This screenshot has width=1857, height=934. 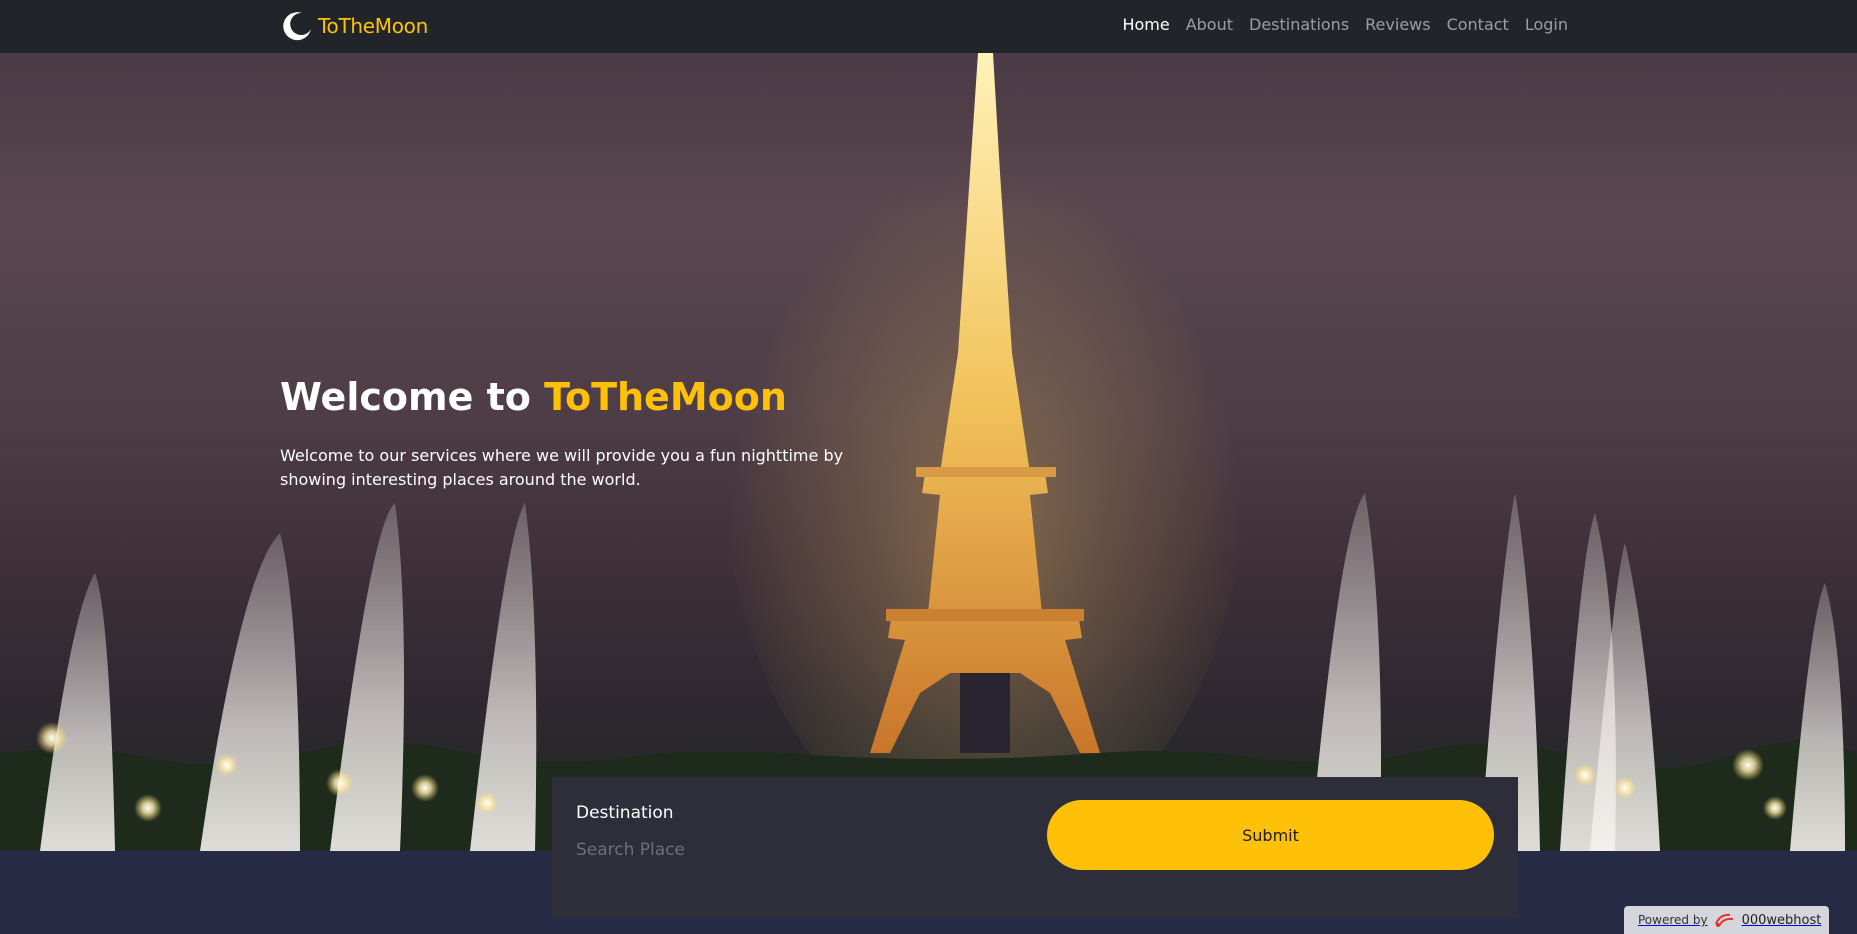 I want to click on powered-by-badge: Powered by 000webhost, so click(x=1726, y=920).